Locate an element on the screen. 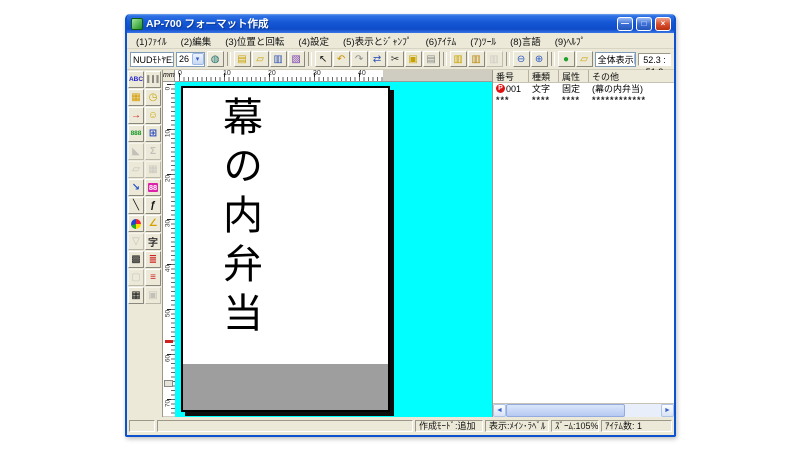  angle-tool-icon: ∠ is located at coordinates (153, 223).